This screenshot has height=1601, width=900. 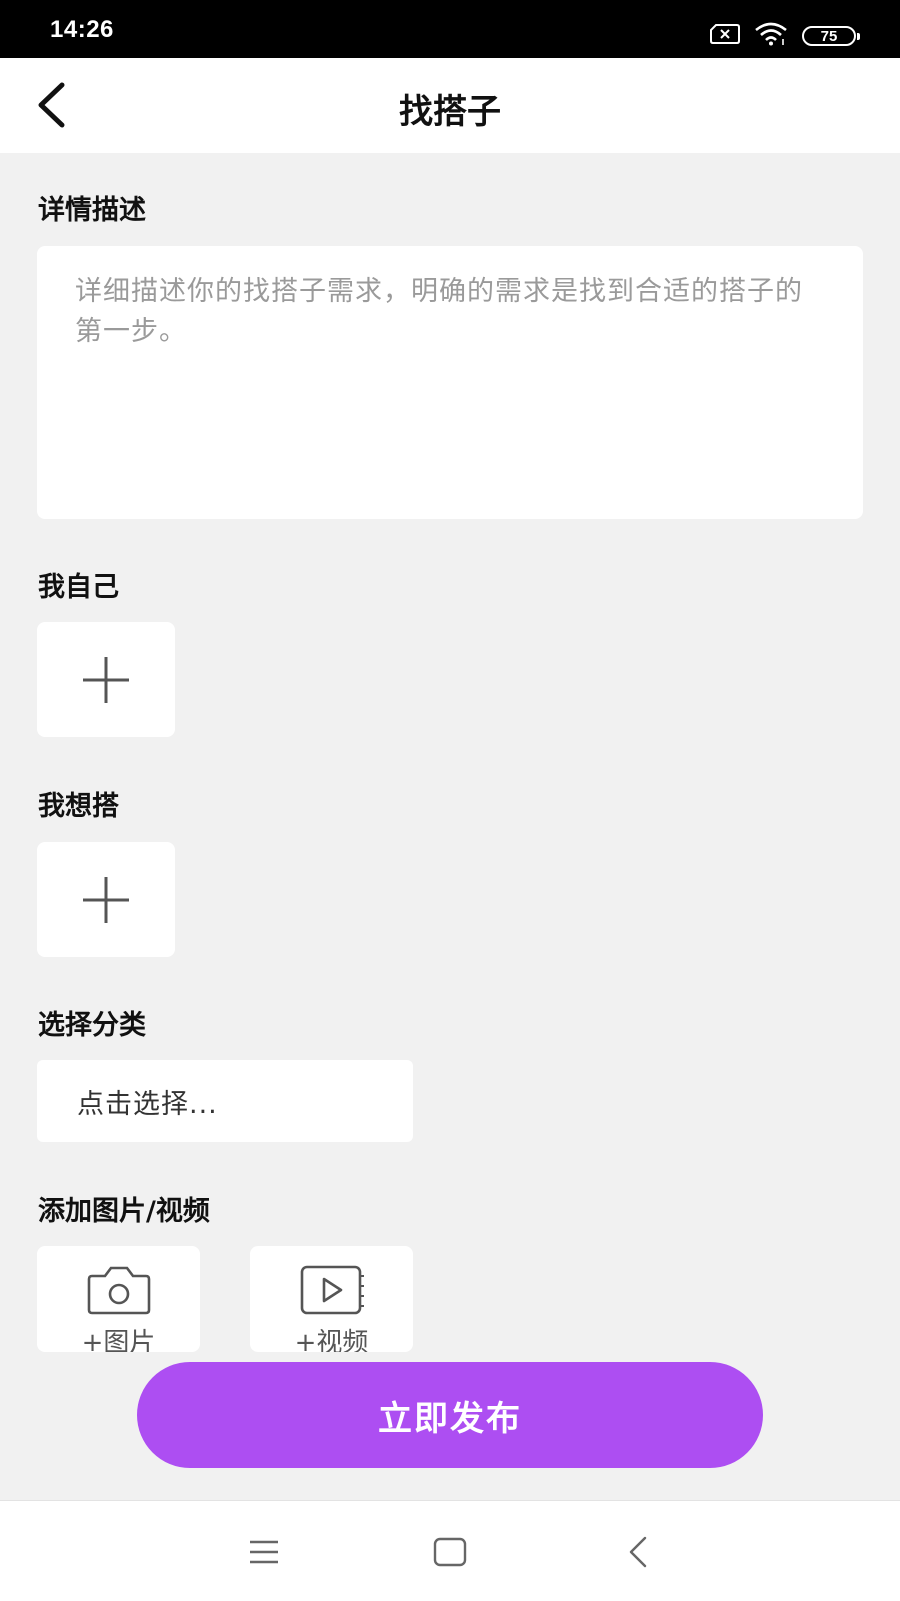 I want to click on camera-icon, so click(x=118, y=1290).